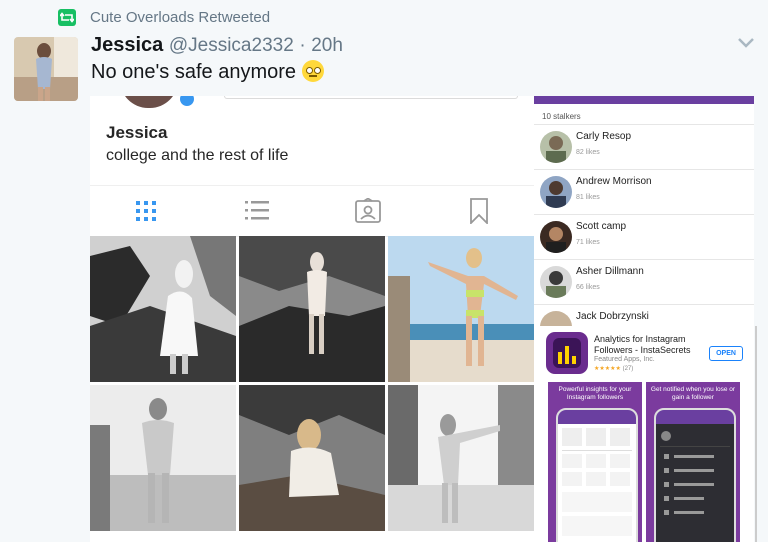  Describe the element at coordinates (604, 136) in the screenshot. I see `stalker-name: Carly Resop` at that location.